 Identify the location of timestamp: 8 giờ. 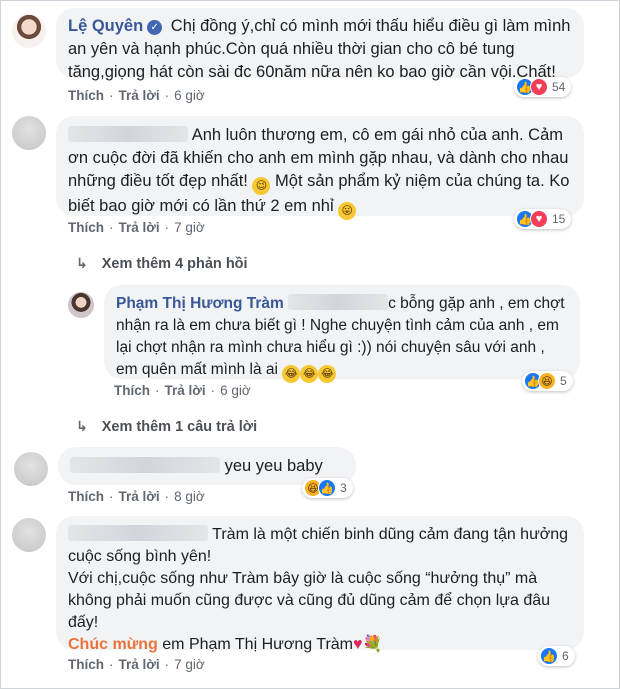
(189, 496).